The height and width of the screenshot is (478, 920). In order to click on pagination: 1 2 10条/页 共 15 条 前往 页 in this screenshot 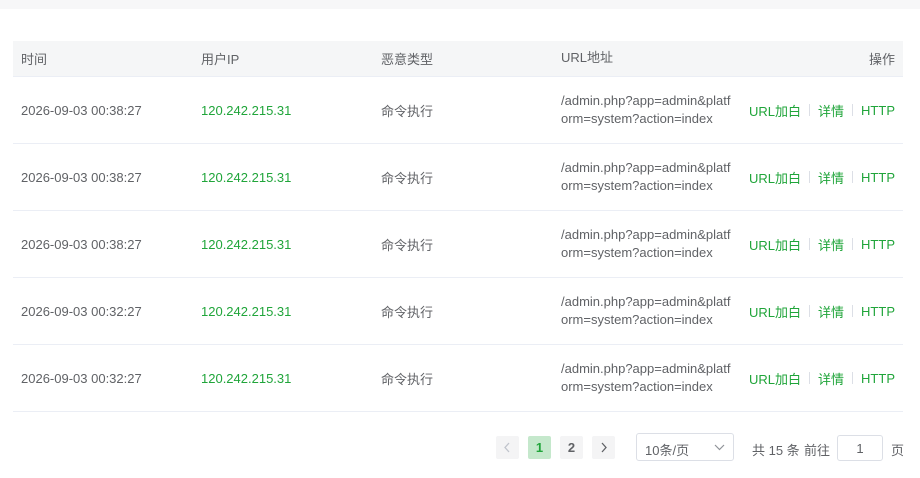, I will do `click(460, 448)`.